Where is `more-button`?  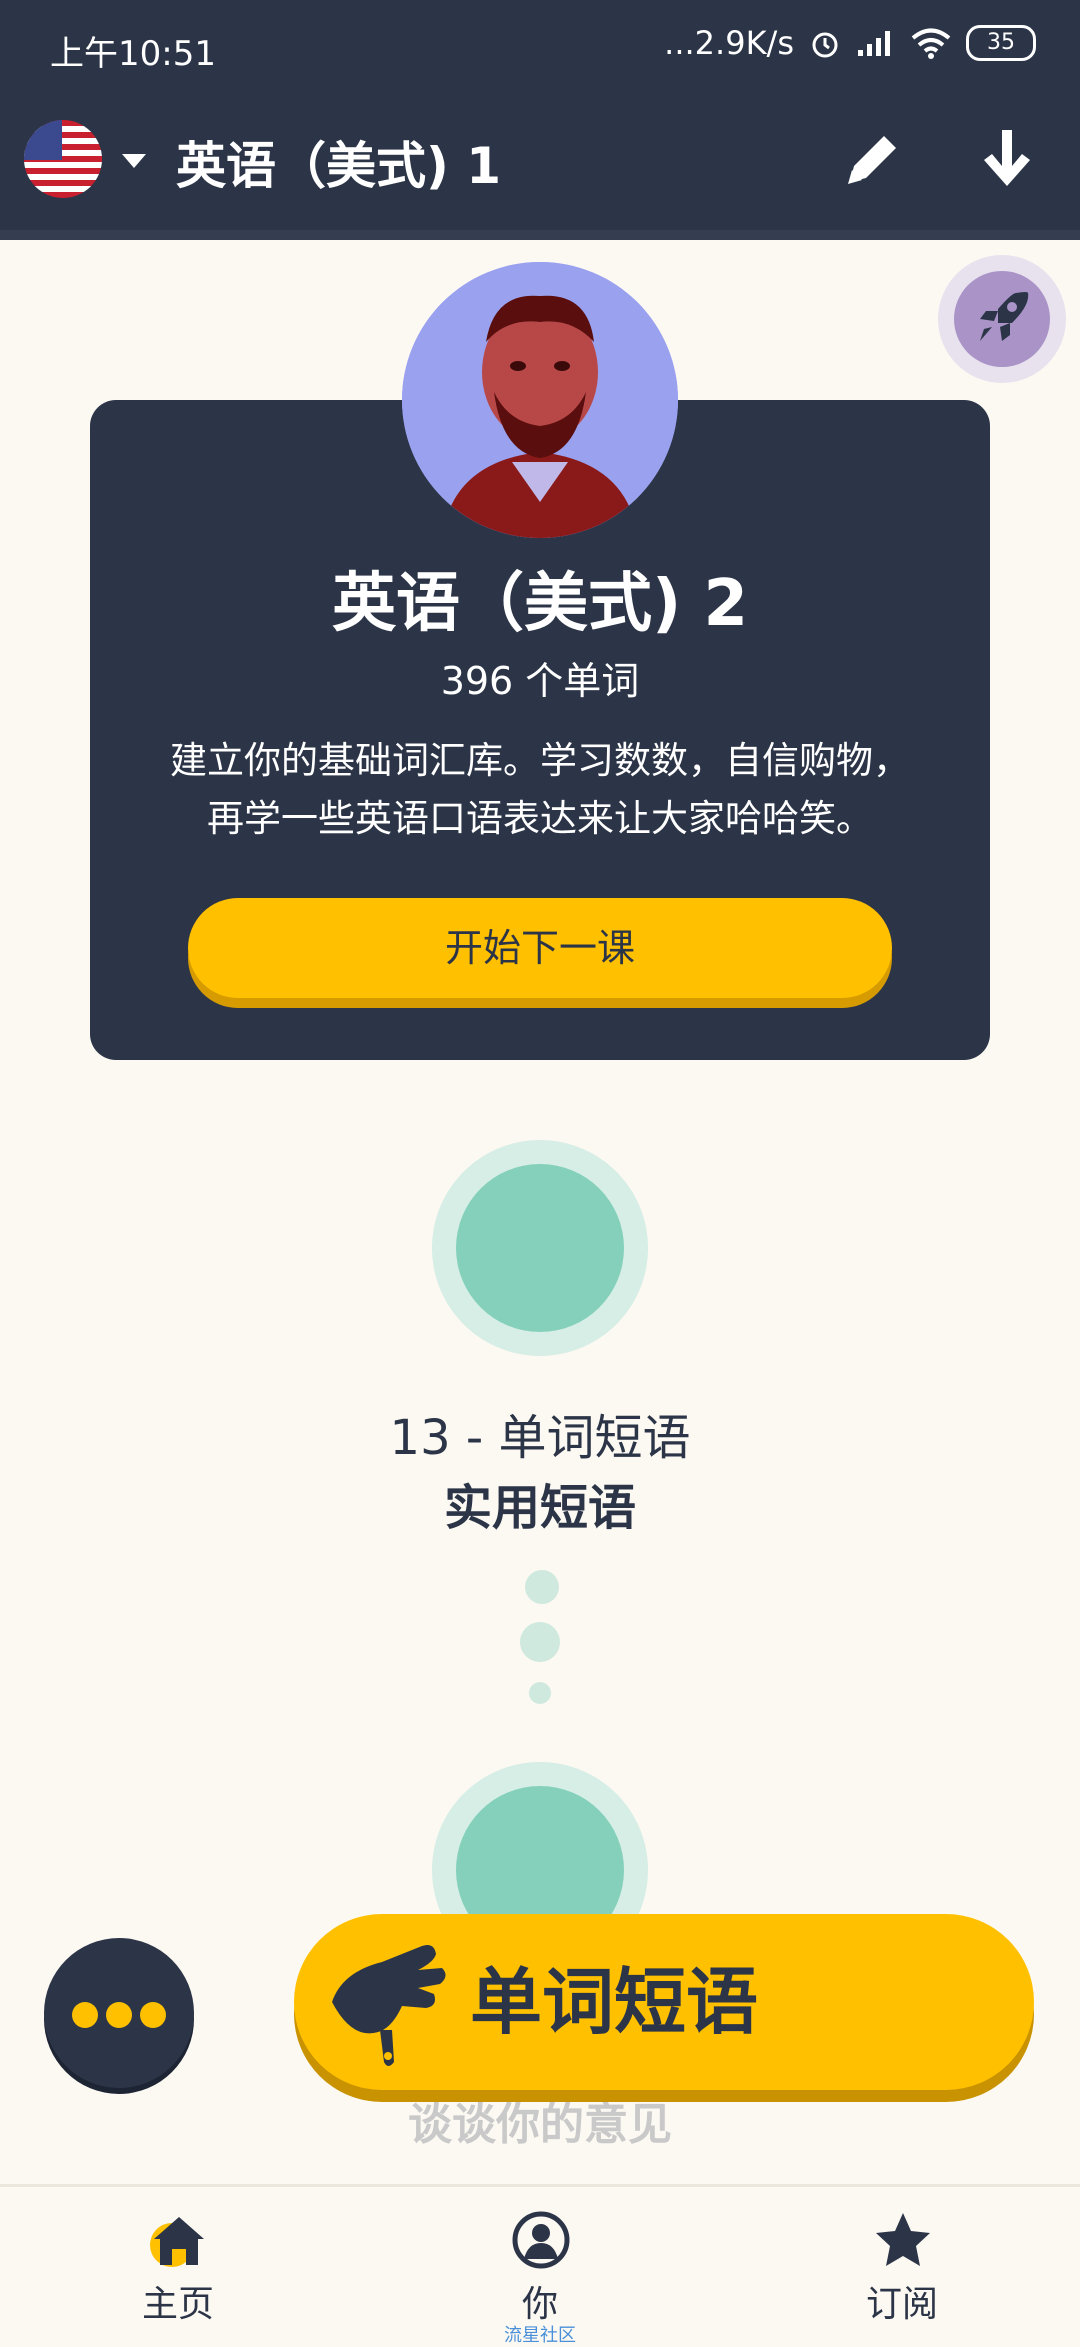 more-button is located at coordinates (119, 2013).